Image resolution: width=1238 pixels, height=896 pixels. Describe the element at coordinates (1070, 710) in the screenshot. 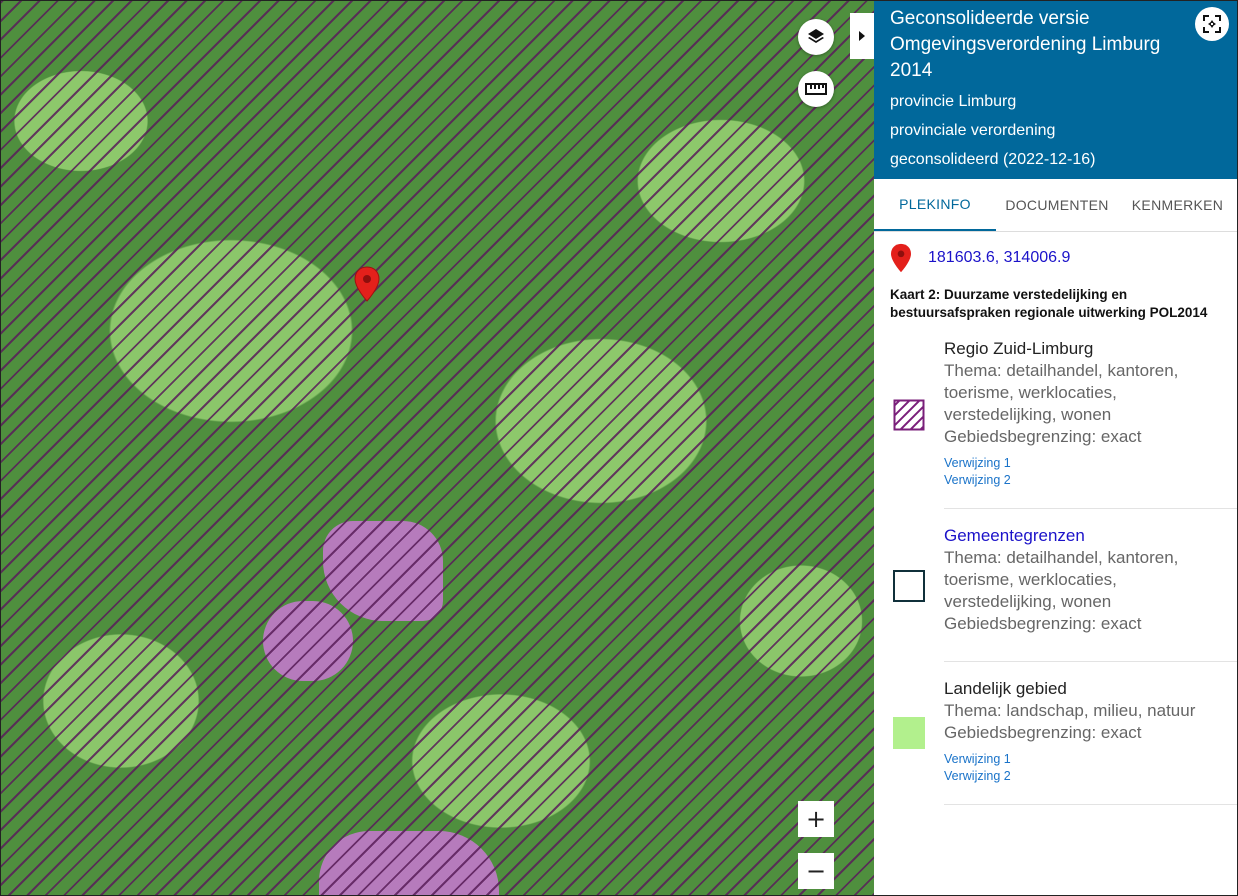

I see `entry-thema: Thema: landschap, milieu, natuur` at that location.